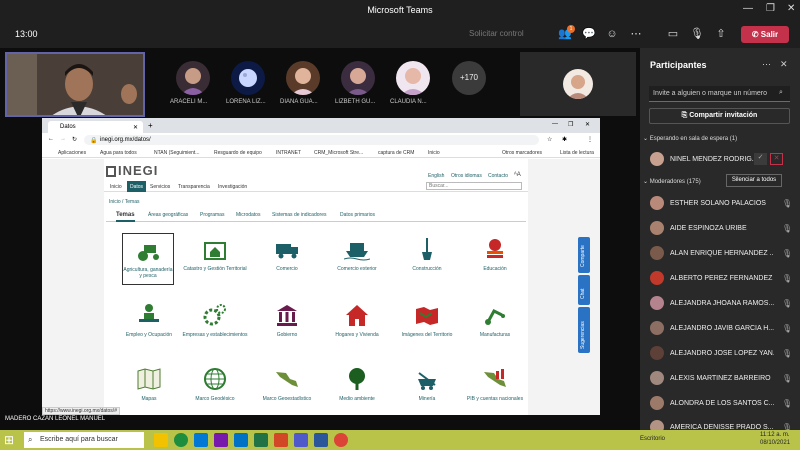 Image resolution: width=800 pixels, height=450 pixels. Describe the element at coordinates (281, 440) in the screenshot. I see `powerpoint-icon` at that location.